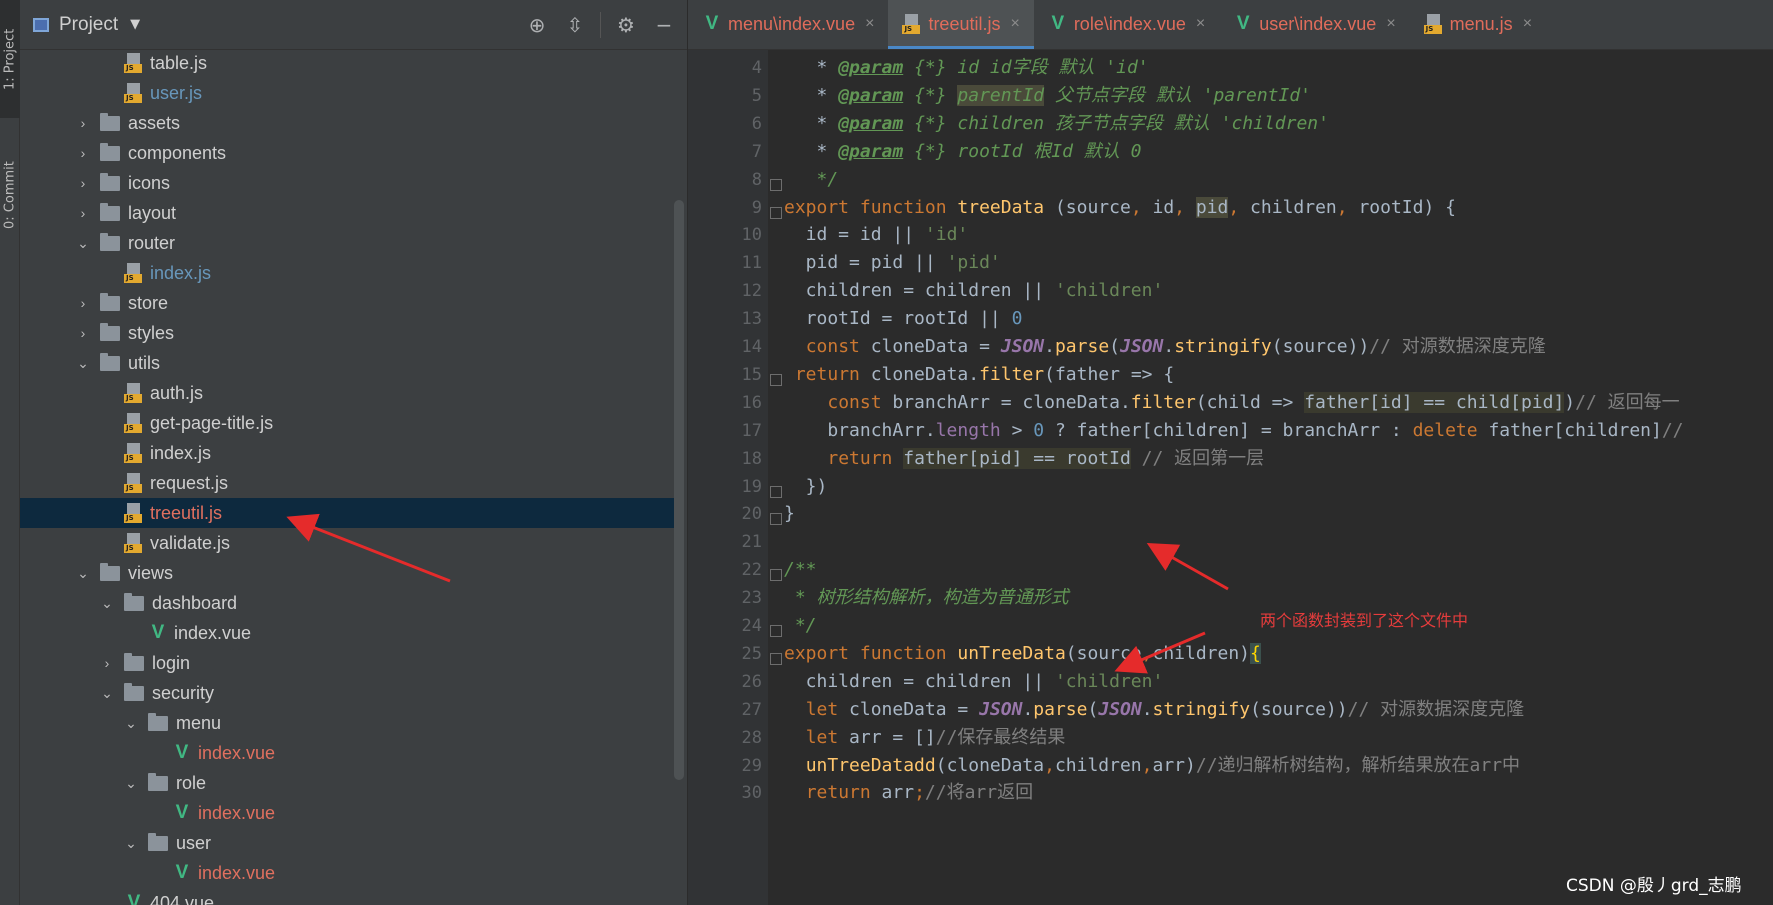 This screenshot has width=1773, height=905. What do you see at coordinates (350, 213) in the screenshot?
I see `tree-folder: › layout` at bounding box center [350, 213].